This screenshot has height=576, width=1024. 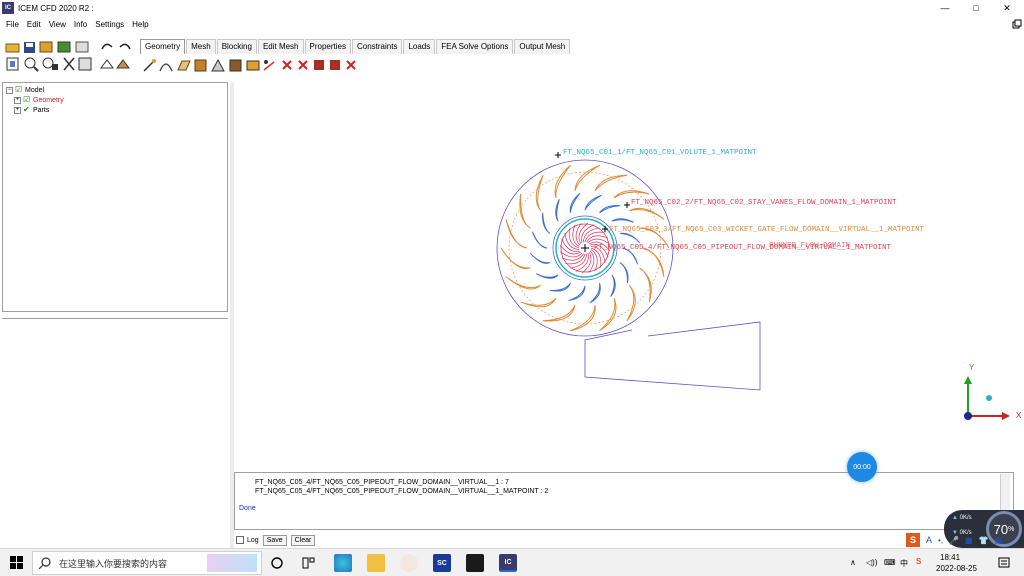 I want to click on save-project-icon, so click(x=64, y=47).